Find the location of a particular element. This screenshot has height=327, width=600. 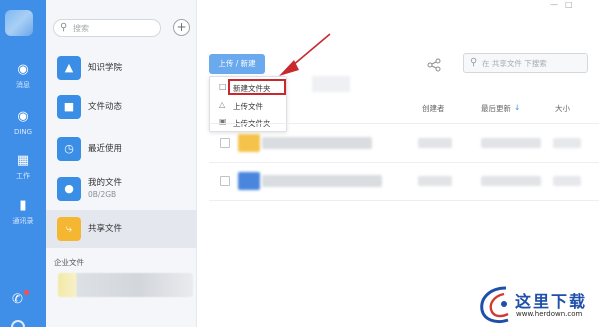

sidebar-item-my-files: ● 我的文件 0B/2GB is located at coordinates (121, 189).